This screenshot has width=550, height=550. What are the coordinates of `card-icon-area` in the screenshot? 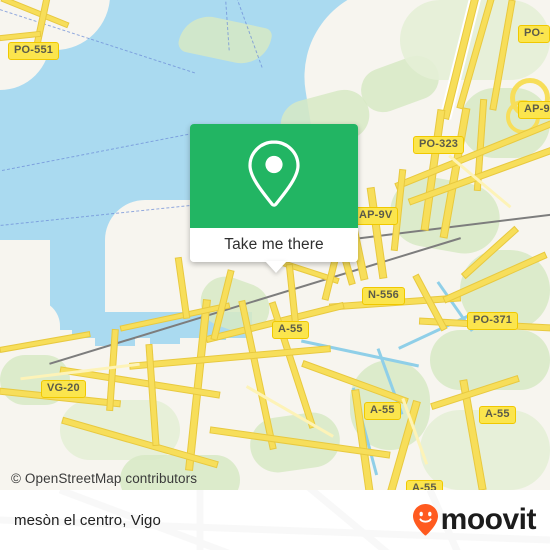 It's located at (274, 176).